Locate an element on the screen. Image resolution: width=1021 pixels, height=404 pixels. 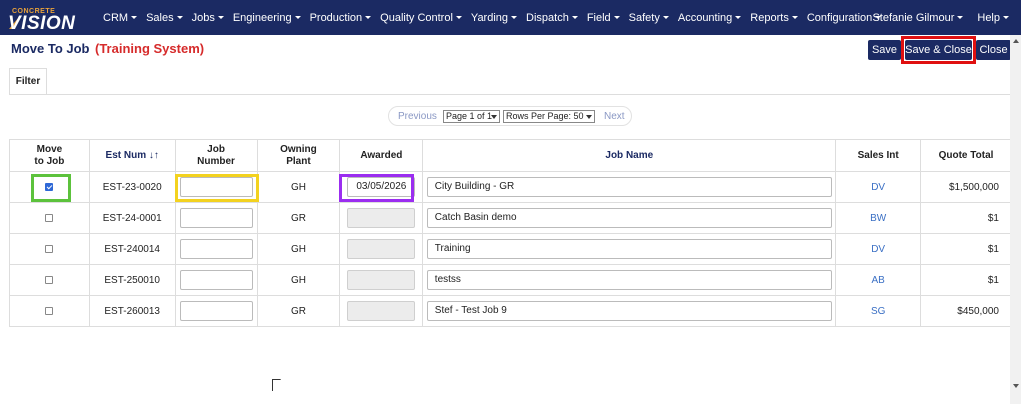
nav-yarding: Yarding is located at coordinates (494, 18).